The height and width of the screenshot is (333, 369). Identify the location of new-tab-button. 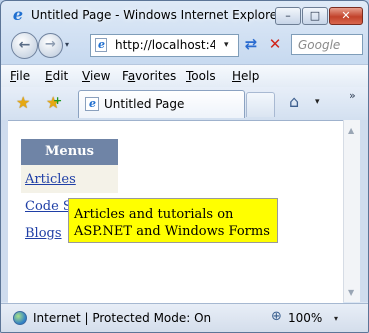
(260, 104).